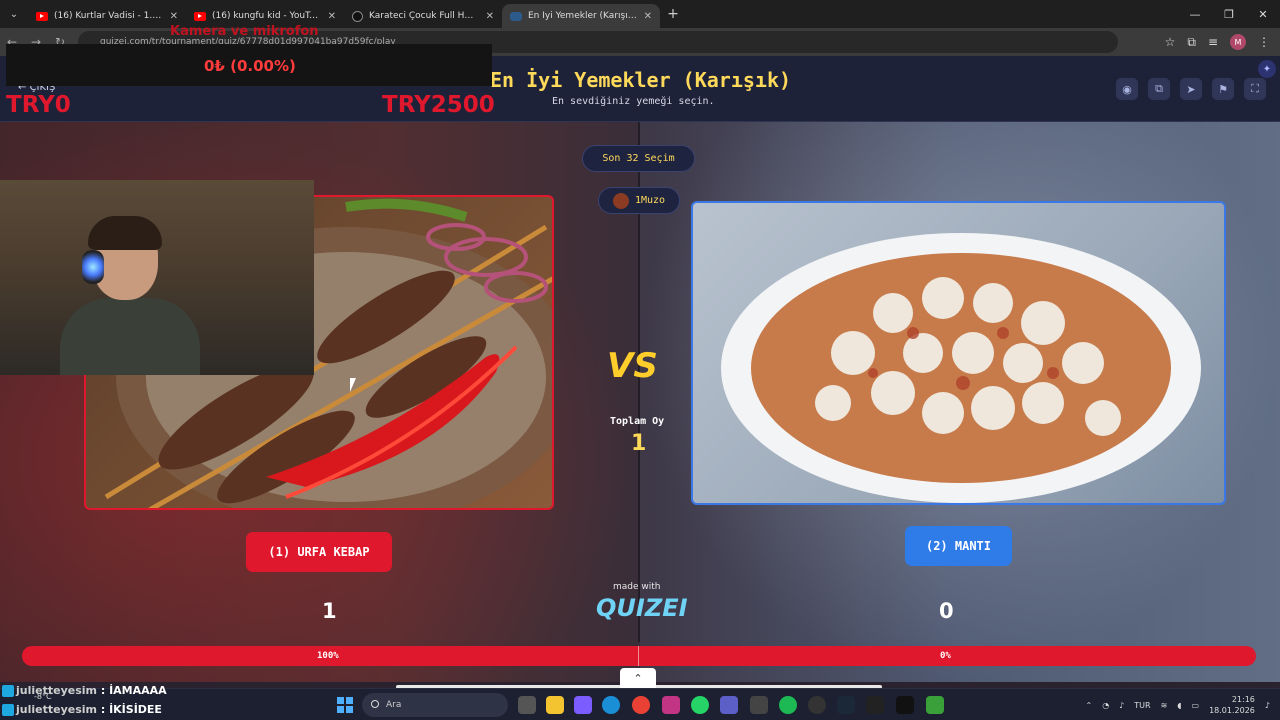 This screenshot has width=1280, height=720. I want to click on round-badge: Son 32 Seçim, so click(638, 158).